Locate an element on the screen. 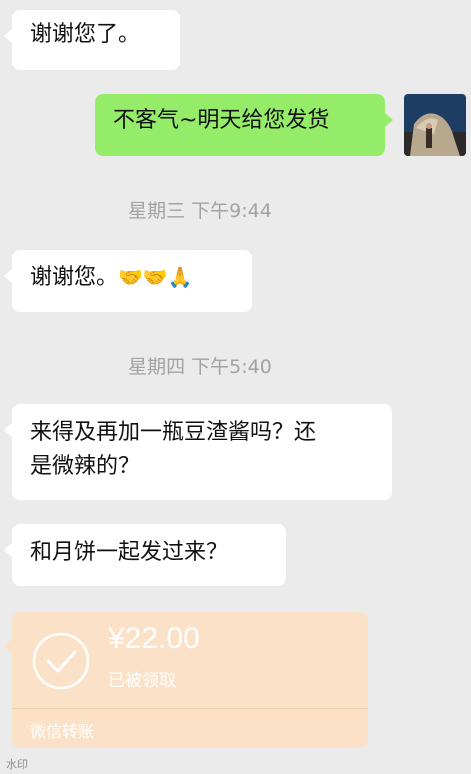  incoming-message-bubble: 和月饼一起发过来？ is located at coordinates (145, 555).